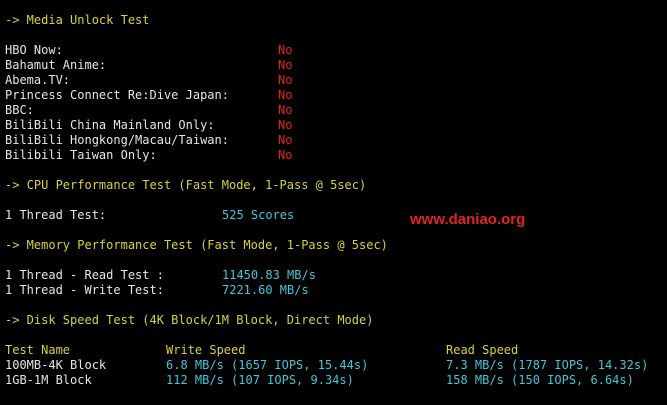 This screenshot has width=667, height=405. I want to click on cpu-thread-label: 1 Thread Test:, so click(56, 215).